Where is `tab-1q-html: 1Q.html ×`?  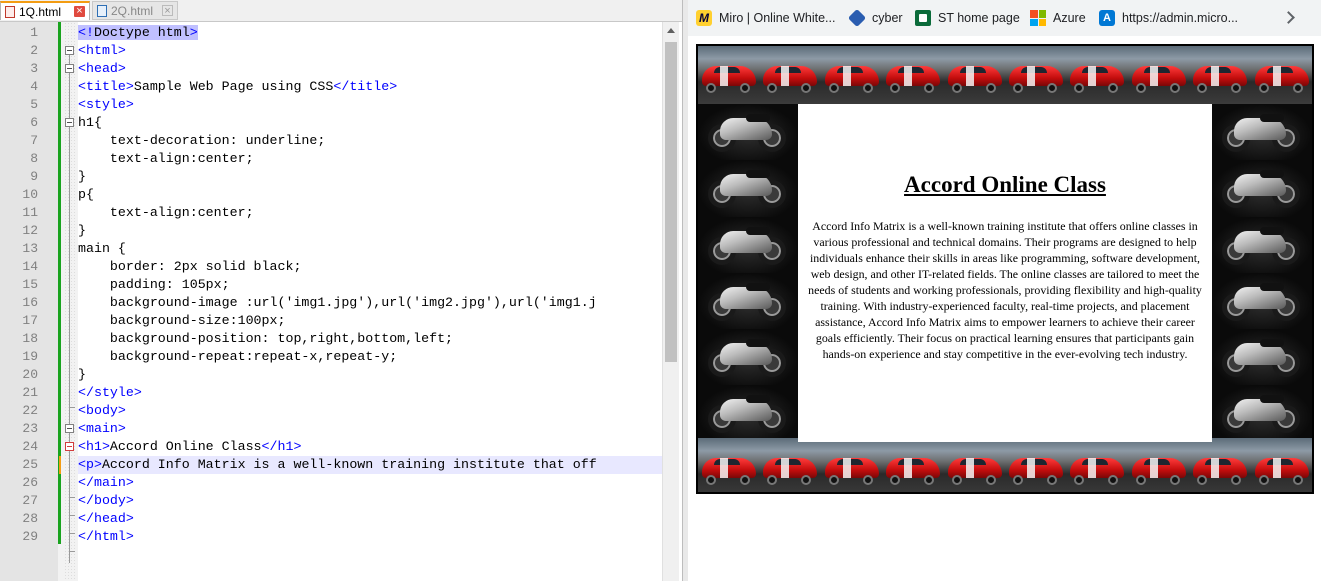 tab-1q-html: 1Q.html × is located at coordinates (45, 10).